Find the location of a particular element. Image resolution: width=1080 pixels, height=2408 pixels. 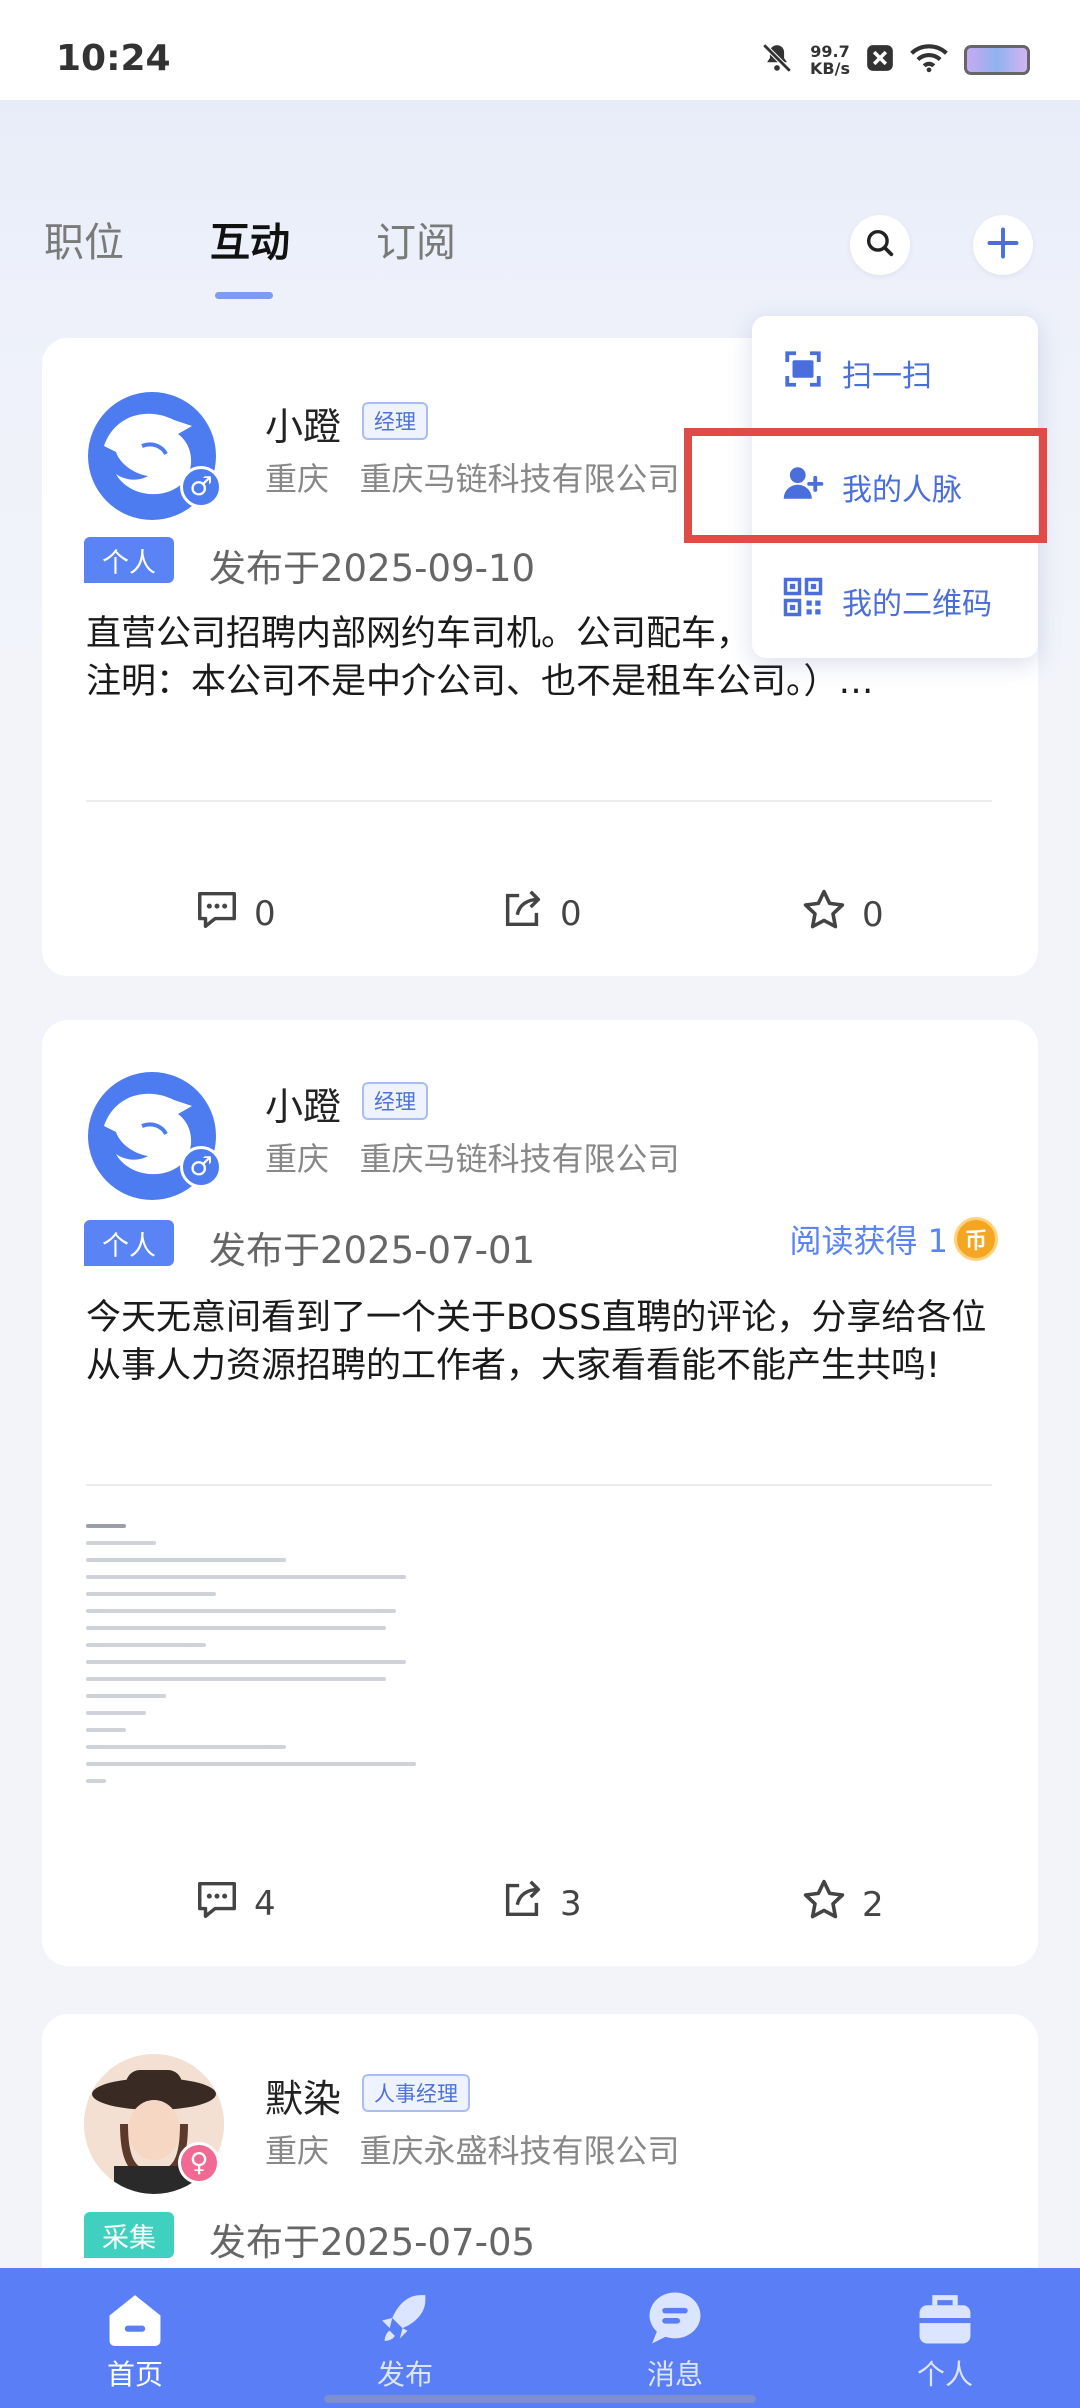

mute-bell-icon is located at coordinates (777, 60).